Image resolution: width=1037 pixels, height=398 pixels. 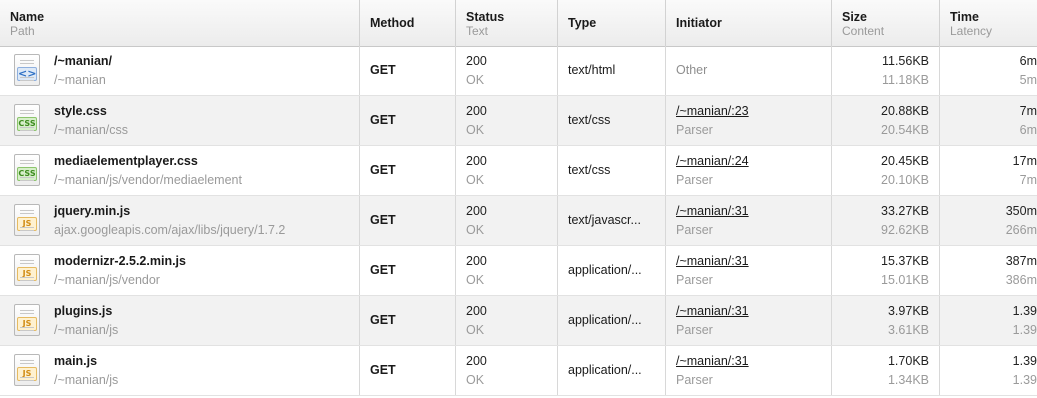 I want to click on resource-name: modernizr-2.5.2.min.js, so click(x=206, y=261).